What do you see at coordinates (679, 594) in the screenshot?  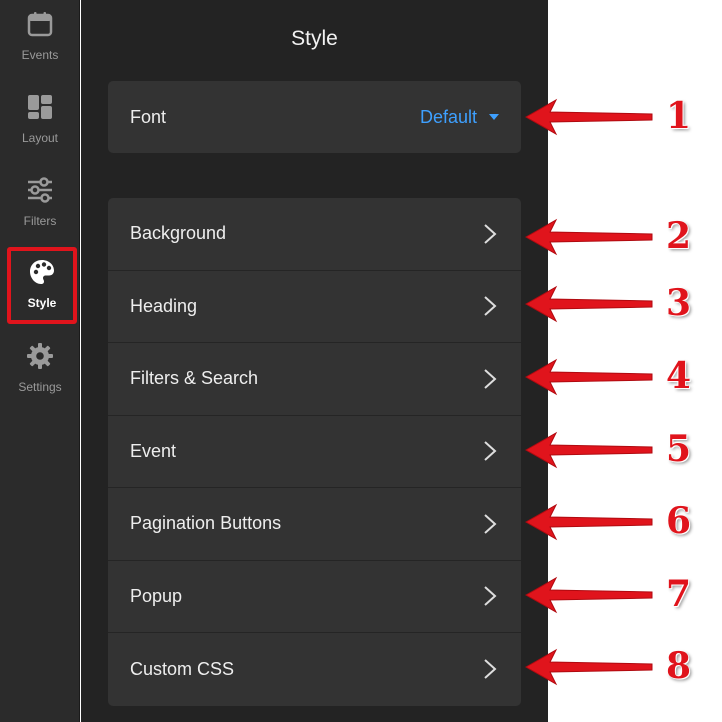 I see `annotation-number: 7` at bounding box center [679, 594].